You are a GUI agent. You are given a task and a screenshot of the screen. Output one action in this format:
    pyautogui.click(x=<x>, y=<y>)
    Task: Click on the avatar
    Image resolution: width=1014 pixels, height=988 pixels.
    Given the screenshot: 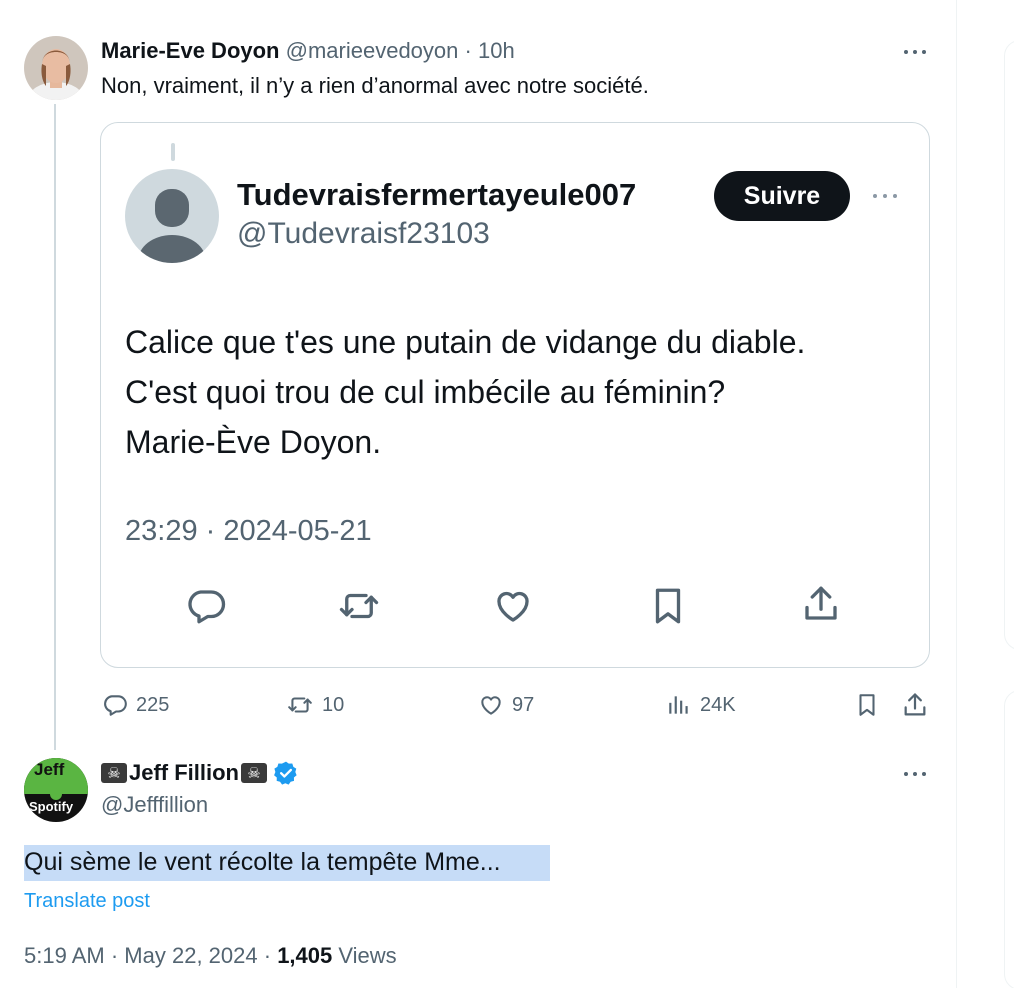 What is the action you would take?
    pyautogui.click(x=56, y=68)
    